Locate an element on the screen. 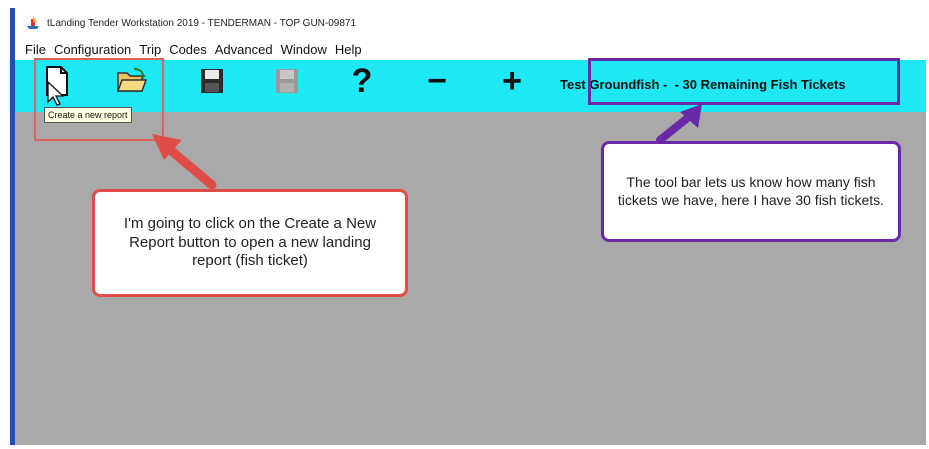  plus-icon: + is located at coordinates (512, 81).